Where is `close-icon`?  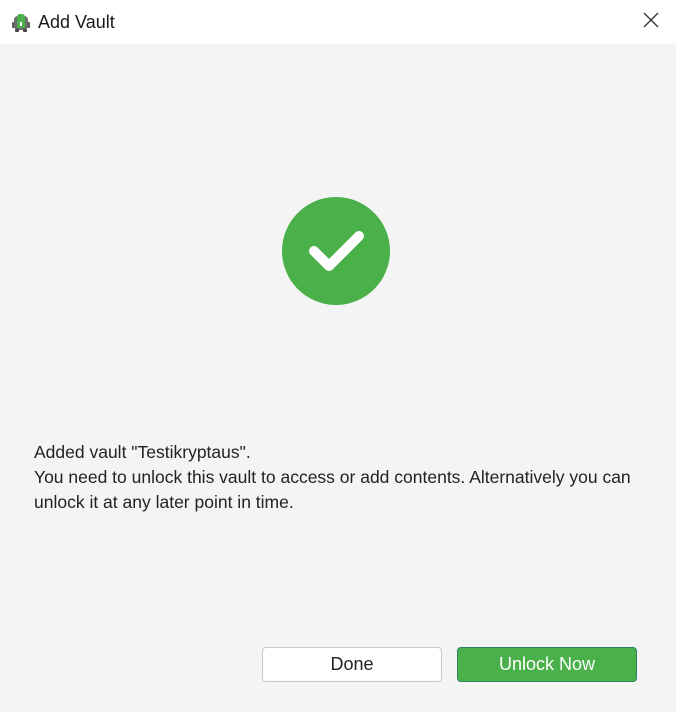 close-icon is located at coordinates (651, 22).